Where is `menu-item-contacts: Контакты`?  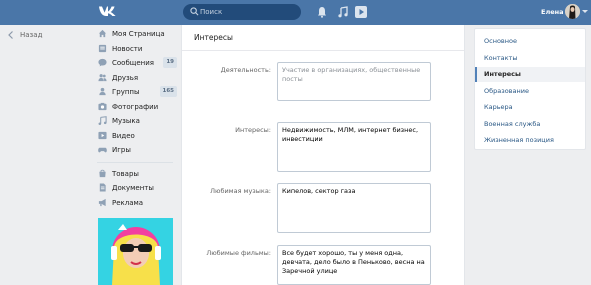
menu-item-contacts: Контакты is located at coordinates (530, 58).